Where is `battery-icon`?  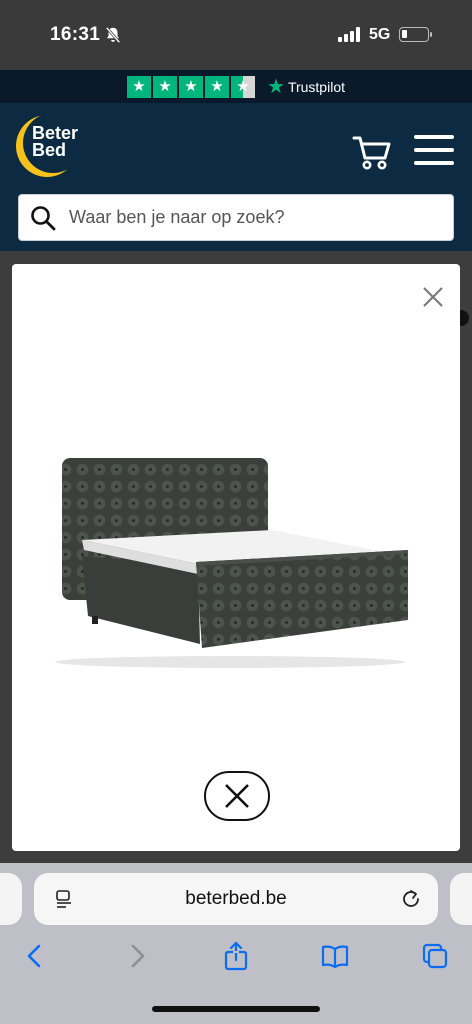
battery-icon is located at coordinates (415, 34).